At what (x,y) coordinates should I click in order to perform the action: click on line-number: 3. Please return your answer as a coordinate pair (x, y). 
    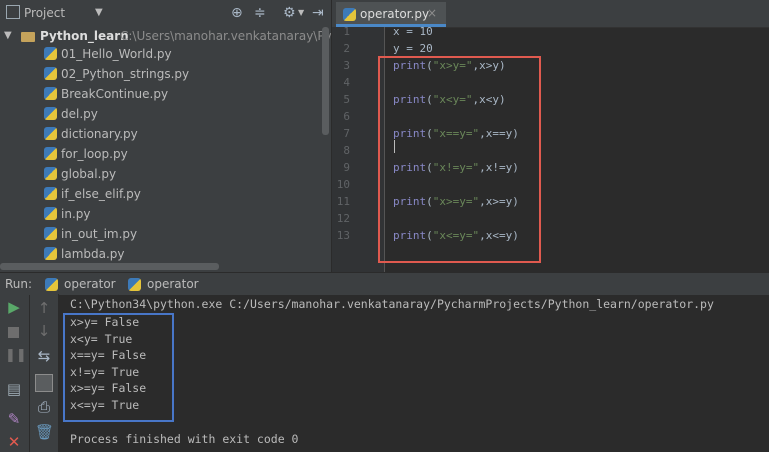
    Looking at the image, I should click on (346, 65).